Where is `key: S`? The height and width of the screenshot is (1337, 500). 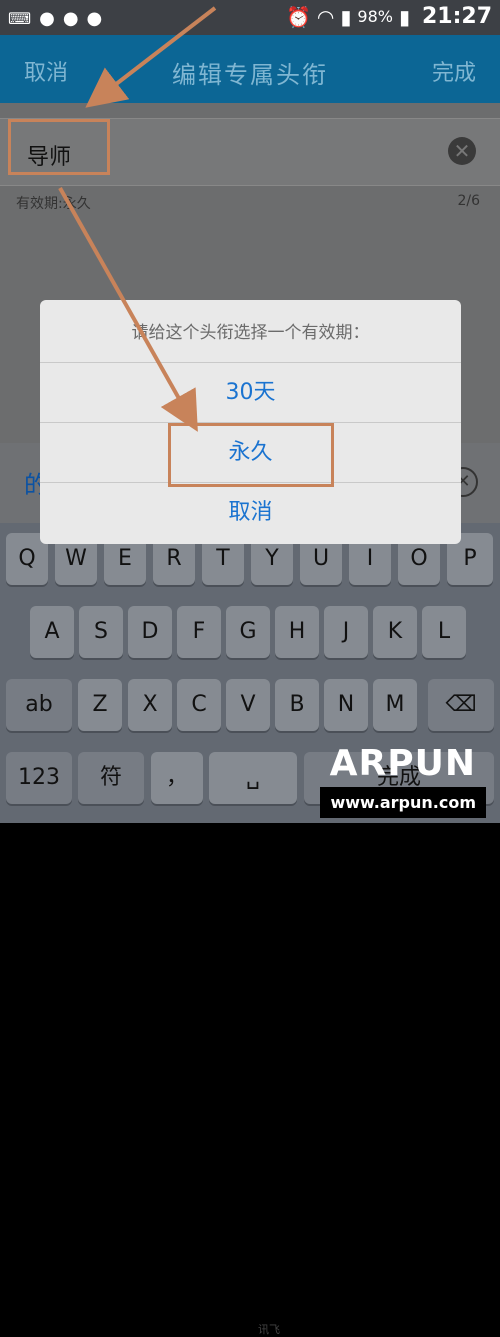 key: S is located at coordinates (101, 632).